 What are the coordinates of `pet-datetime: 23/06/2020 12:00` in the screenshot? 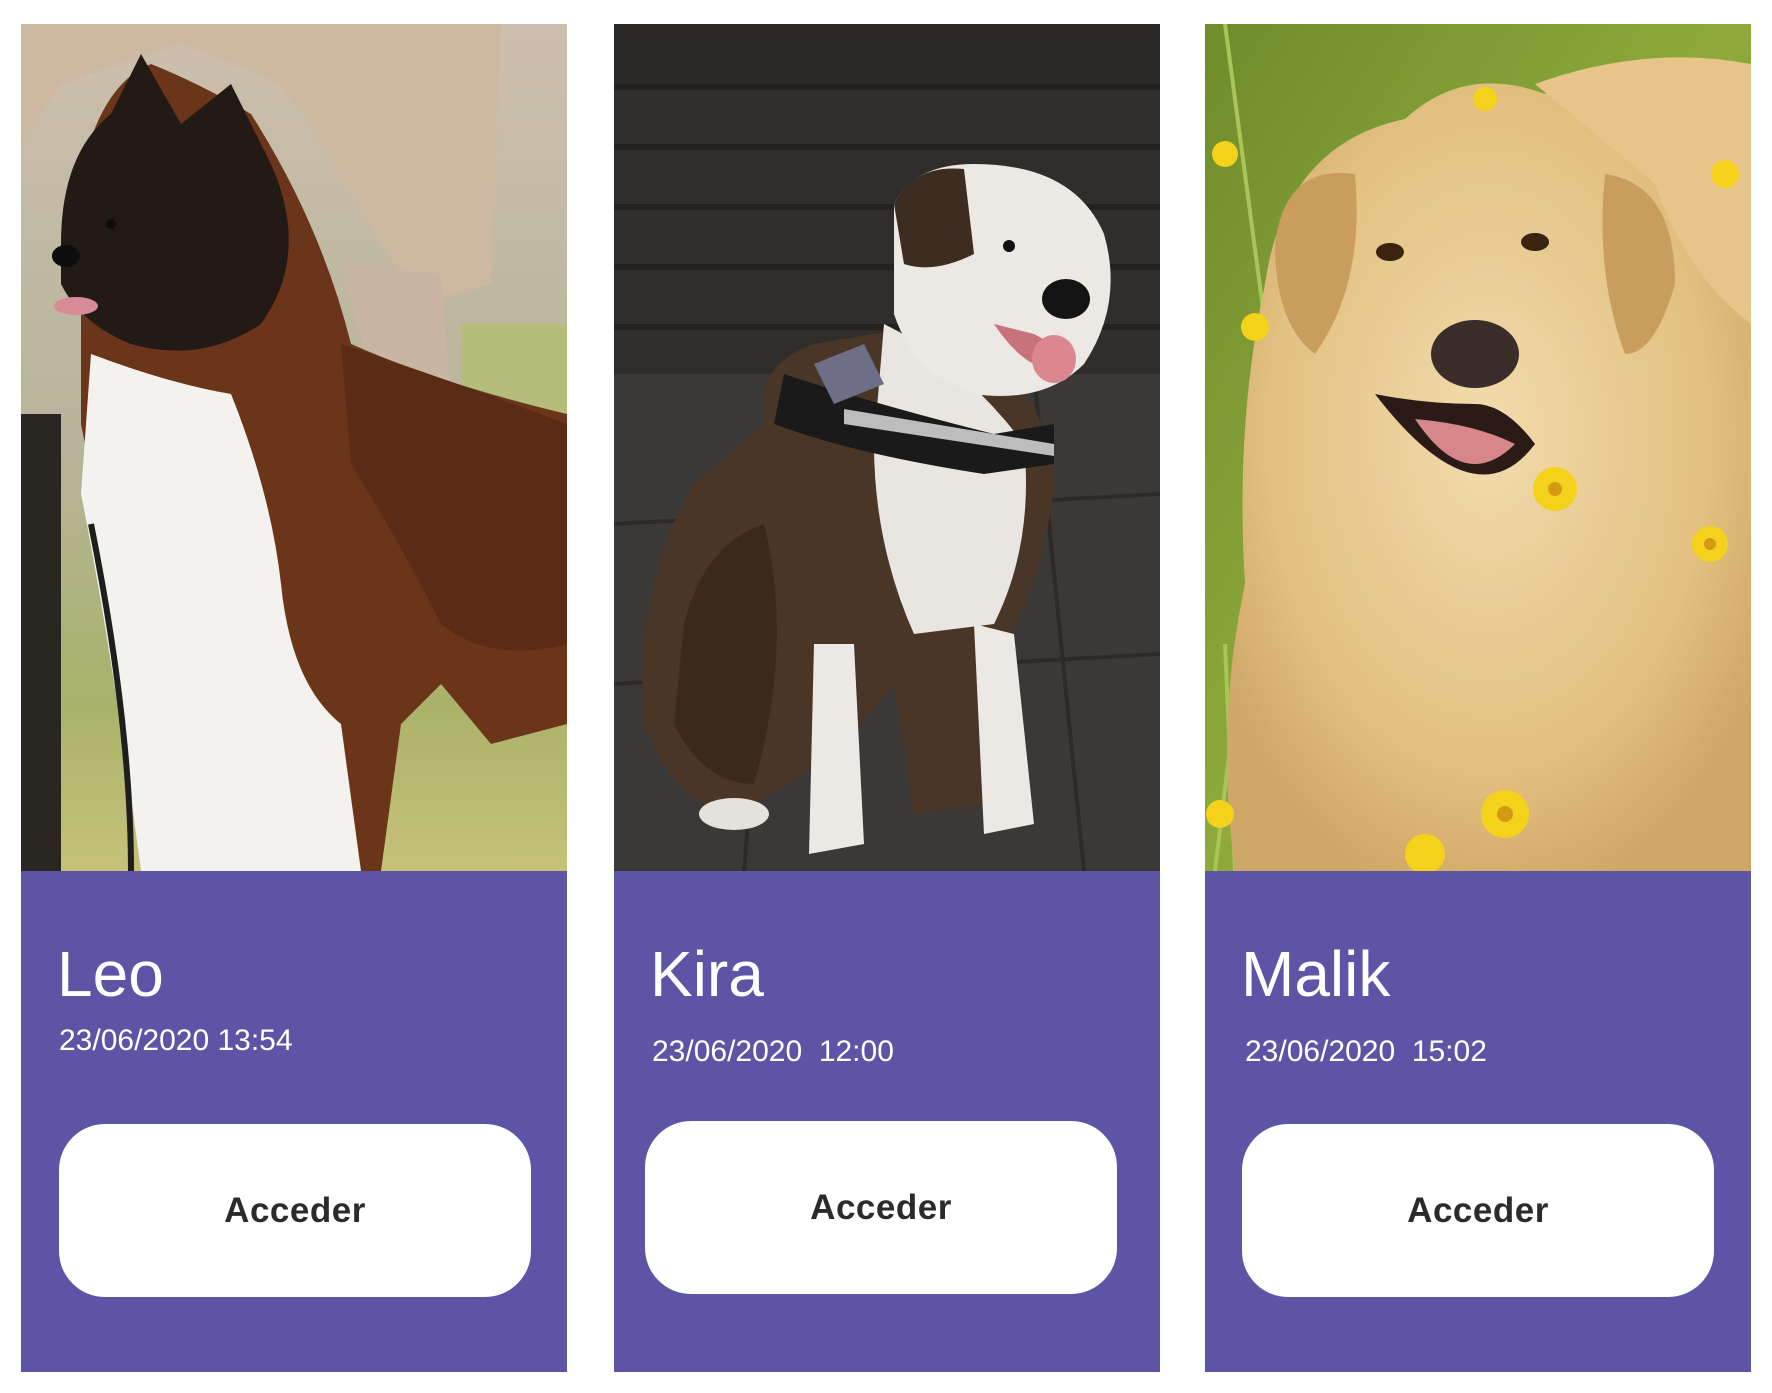 It's located at (773, 1051).